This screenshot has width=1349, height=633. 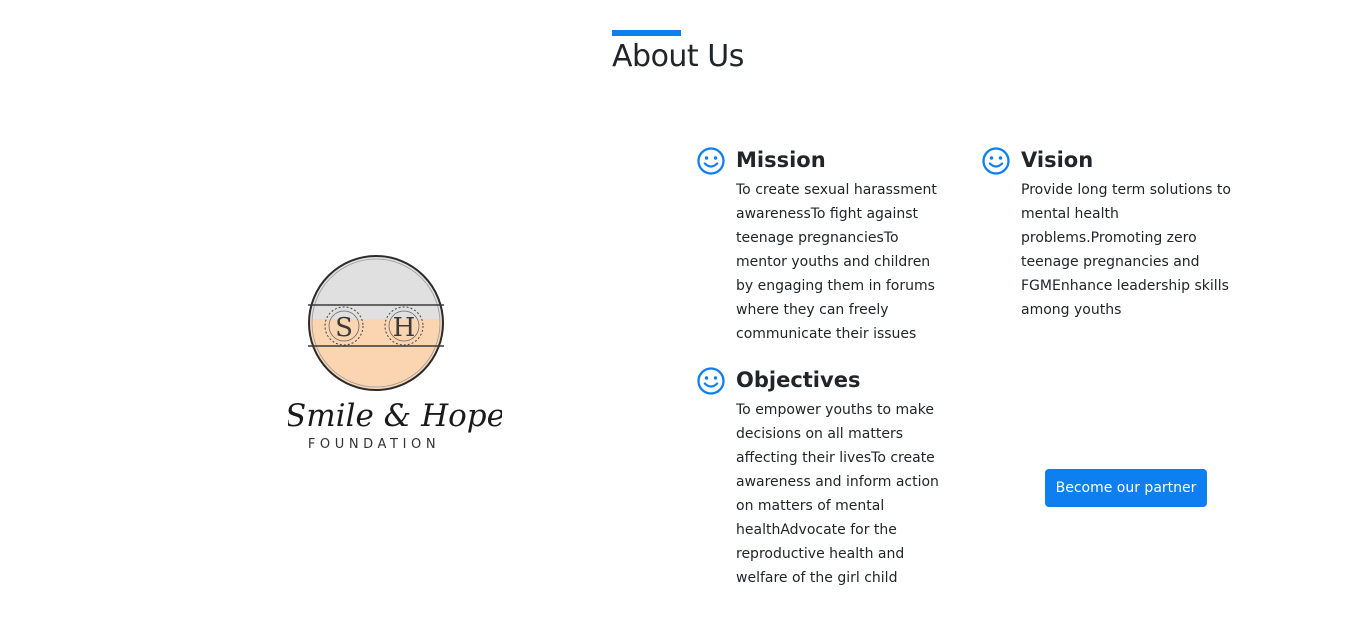 I want to click on page-title: About Us, so click(x=678, y=56).